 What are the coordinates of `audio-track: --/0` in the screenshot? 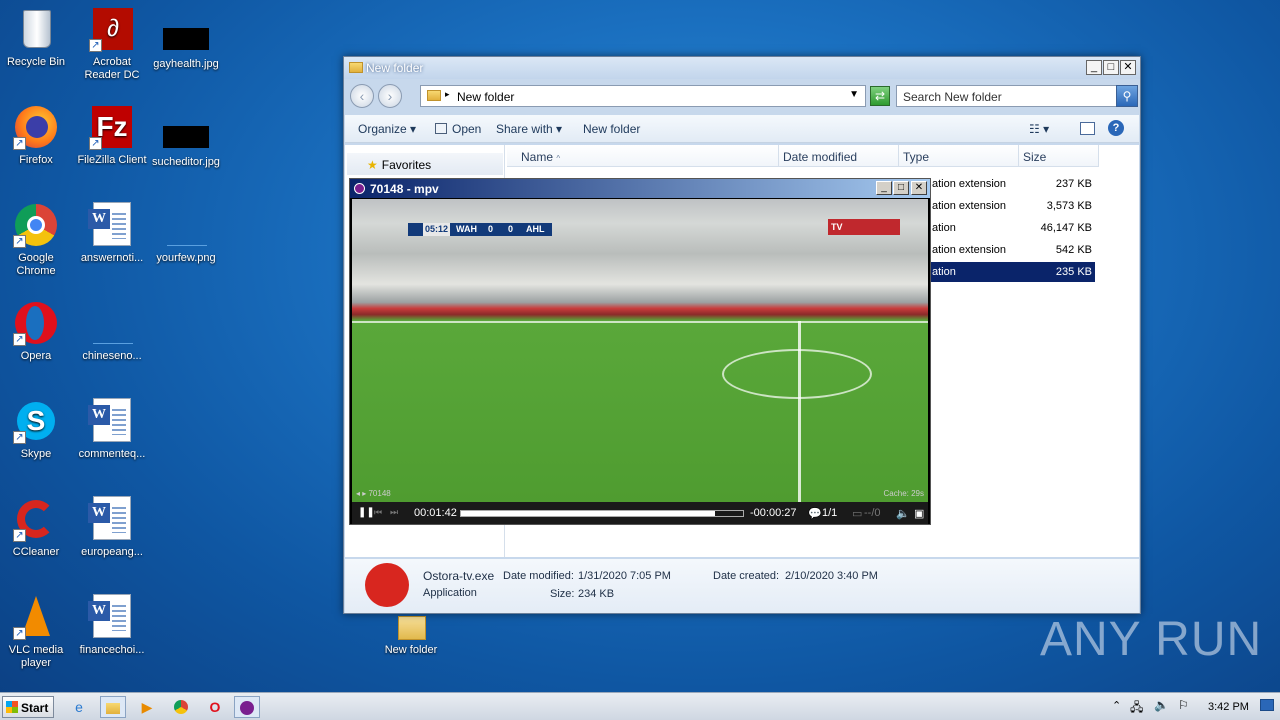 It's located at (872, 513).